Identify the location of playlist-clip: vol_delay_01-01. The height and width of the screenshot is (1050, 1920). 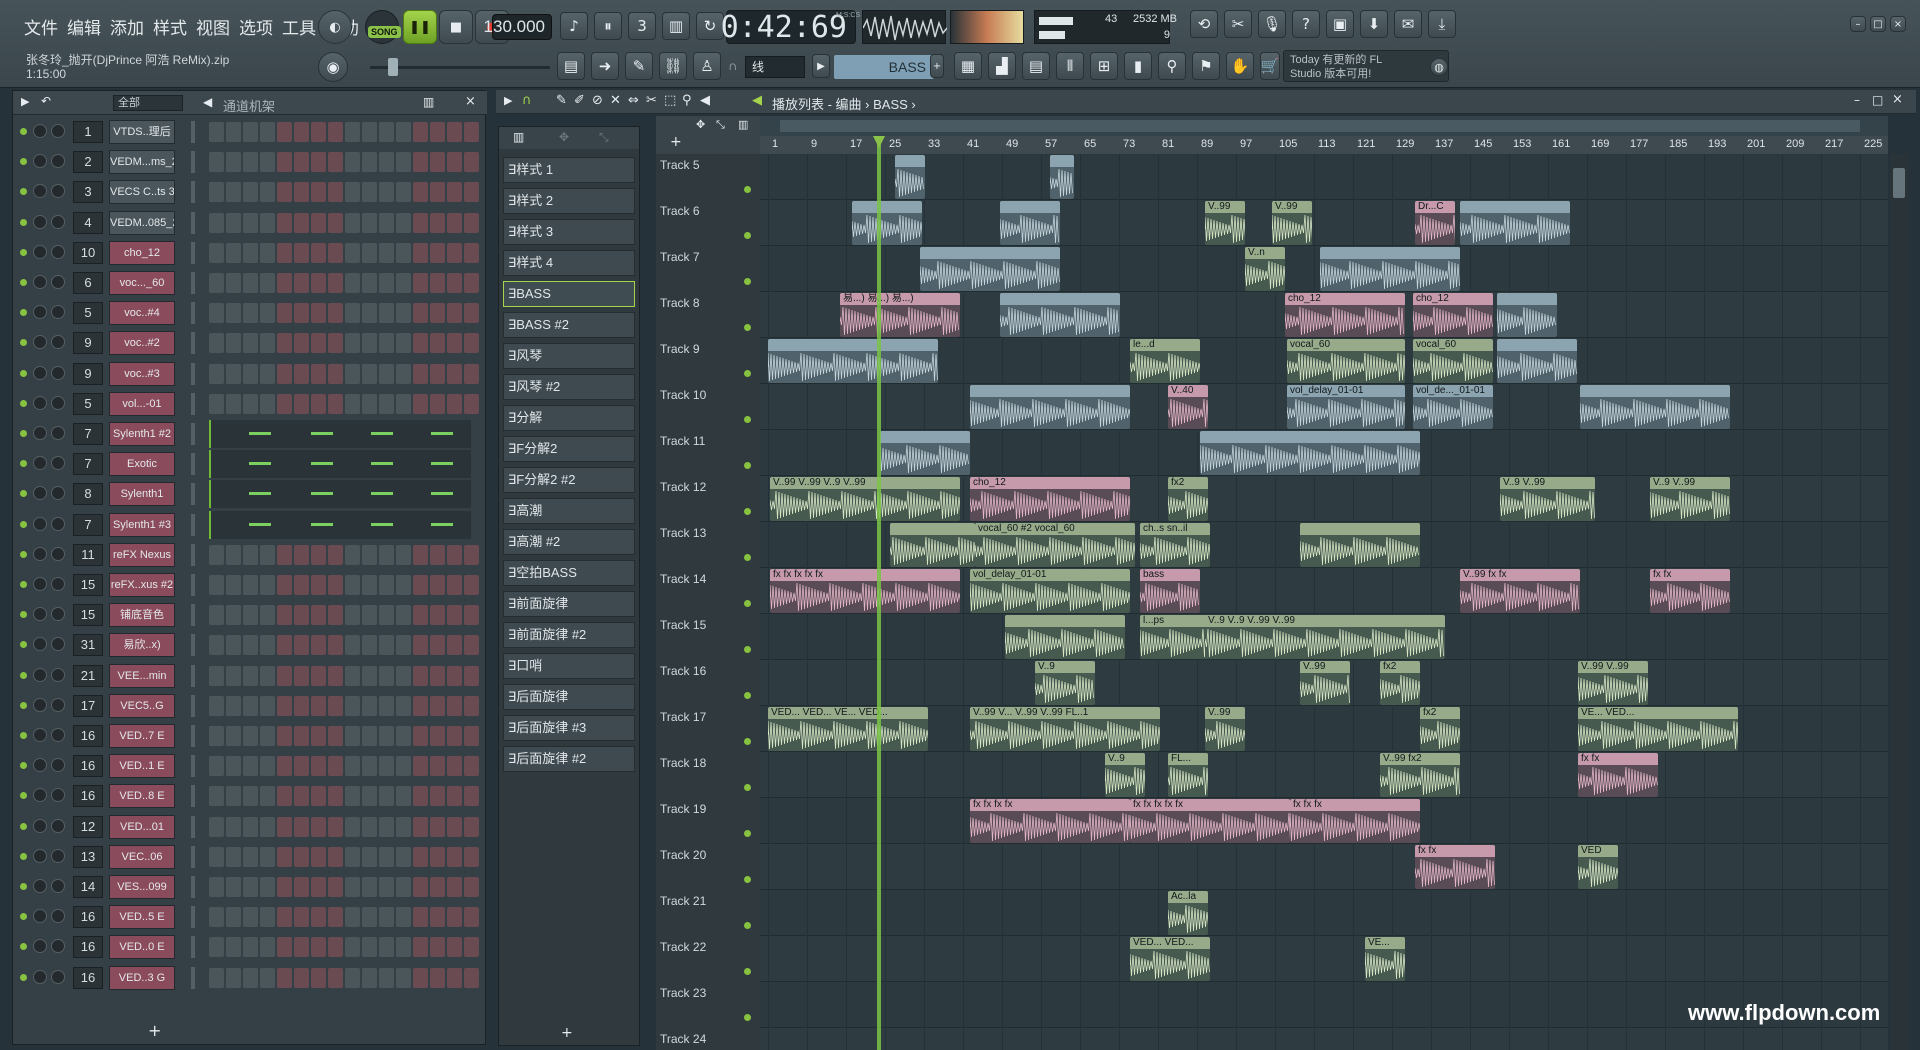
(1346, 407).